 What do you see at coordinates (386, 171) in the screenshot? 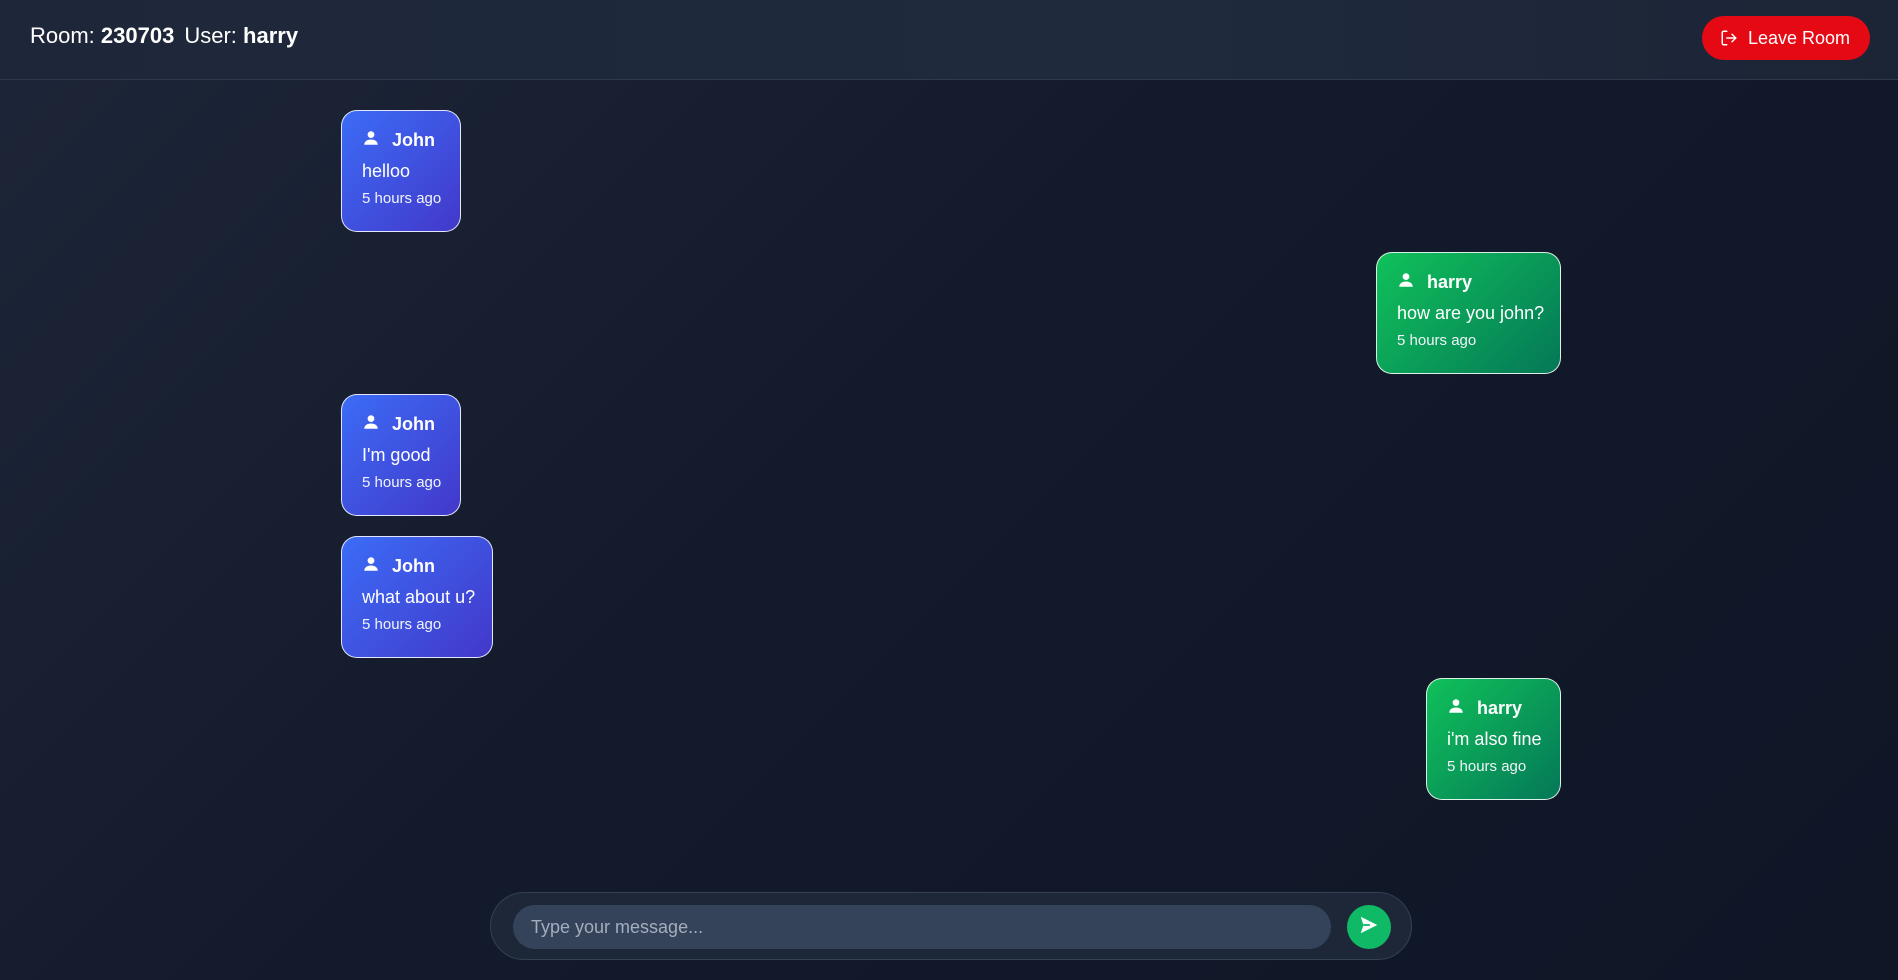
I see `message-text: helloo` at bounding box center [386, 171].